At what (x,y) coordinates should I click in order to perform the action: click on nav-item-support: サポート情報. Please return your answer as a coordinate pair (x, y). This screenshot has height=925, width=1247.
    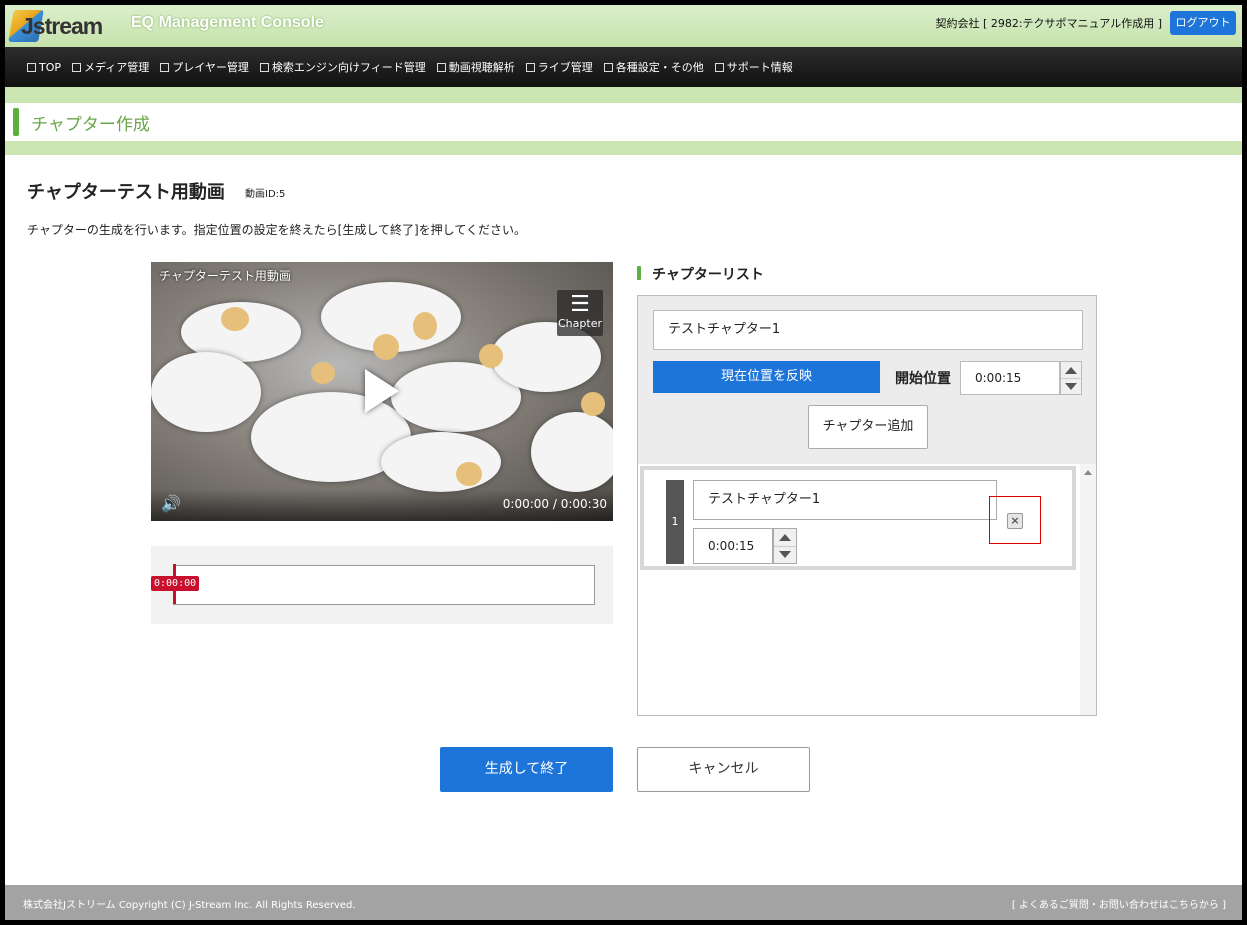
    Looking at the image, I should click on (753, 67).